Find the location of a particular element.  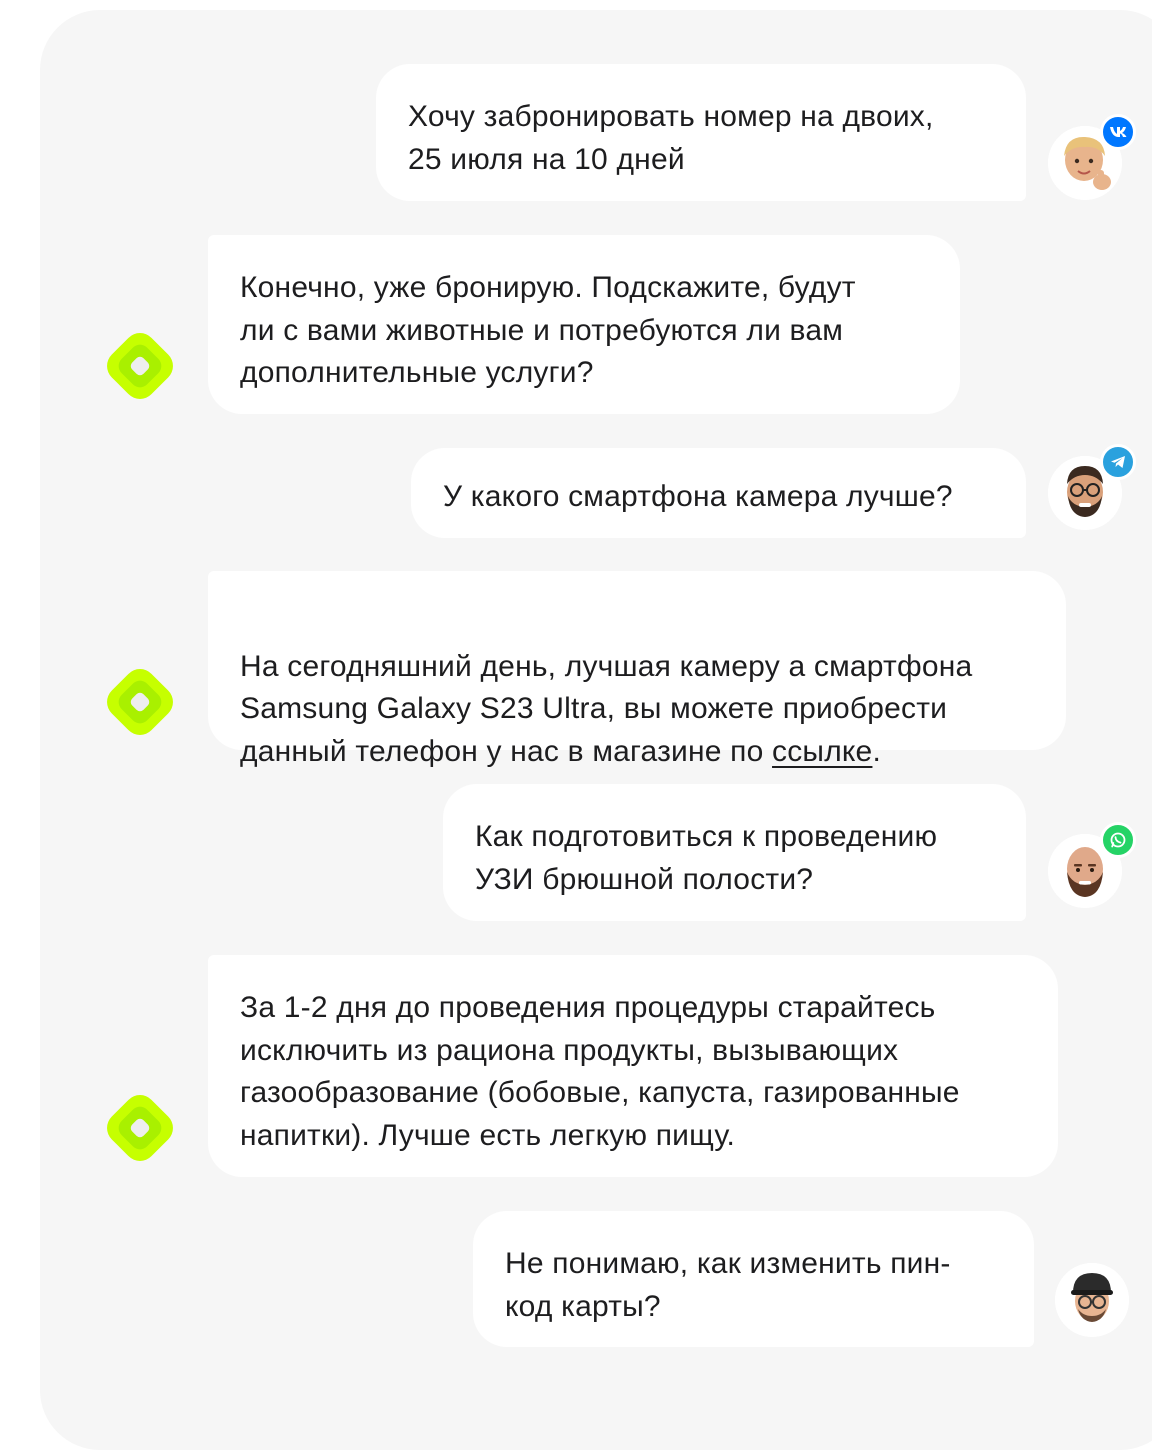

user-message-4: Не понимаю, как изменить пин- код карты? is located at coordinates (753, 1279).